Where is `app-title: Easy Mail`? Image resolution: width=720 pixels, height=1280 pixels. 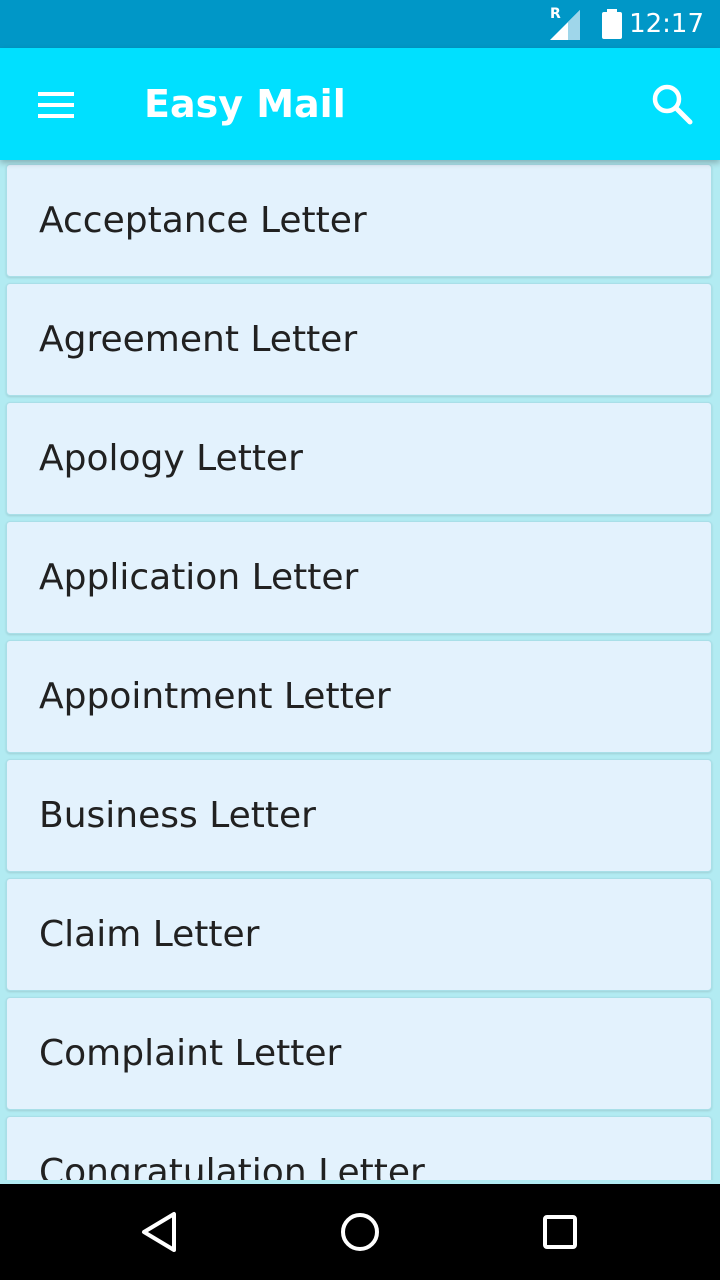
app-title: Easy Mail is located at coordinates (245, 104).